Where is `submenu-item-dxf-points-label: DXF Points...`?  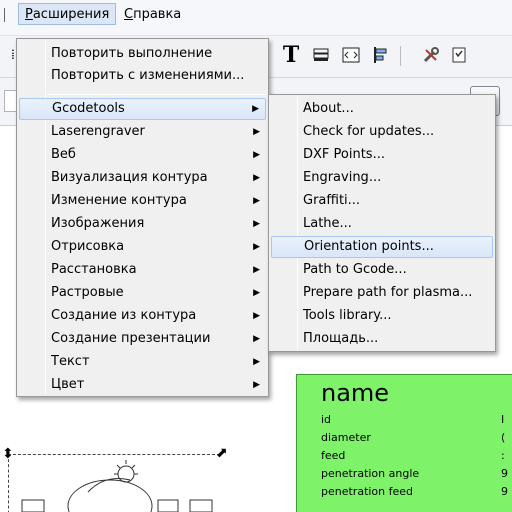
submenu-item-dxf-points-label: DXF Points... is located at coordinates (344, 154).